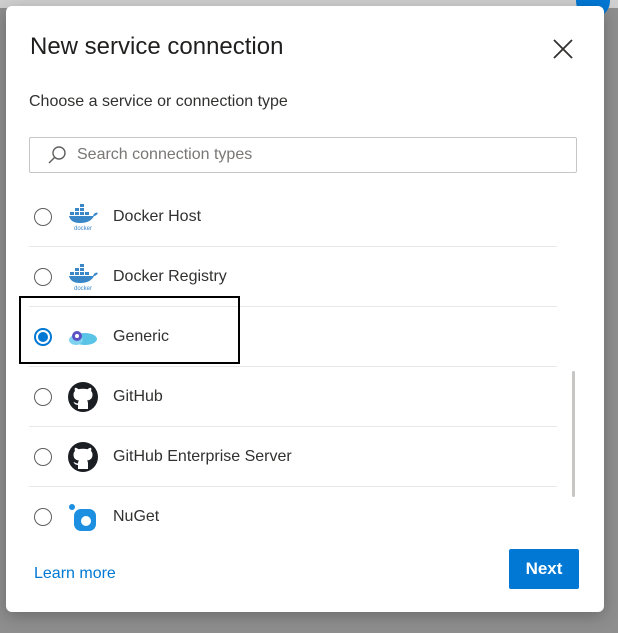 The width and height of the screenshot is (618, 633). I want to click on nuget-icon, so click(83, 516).